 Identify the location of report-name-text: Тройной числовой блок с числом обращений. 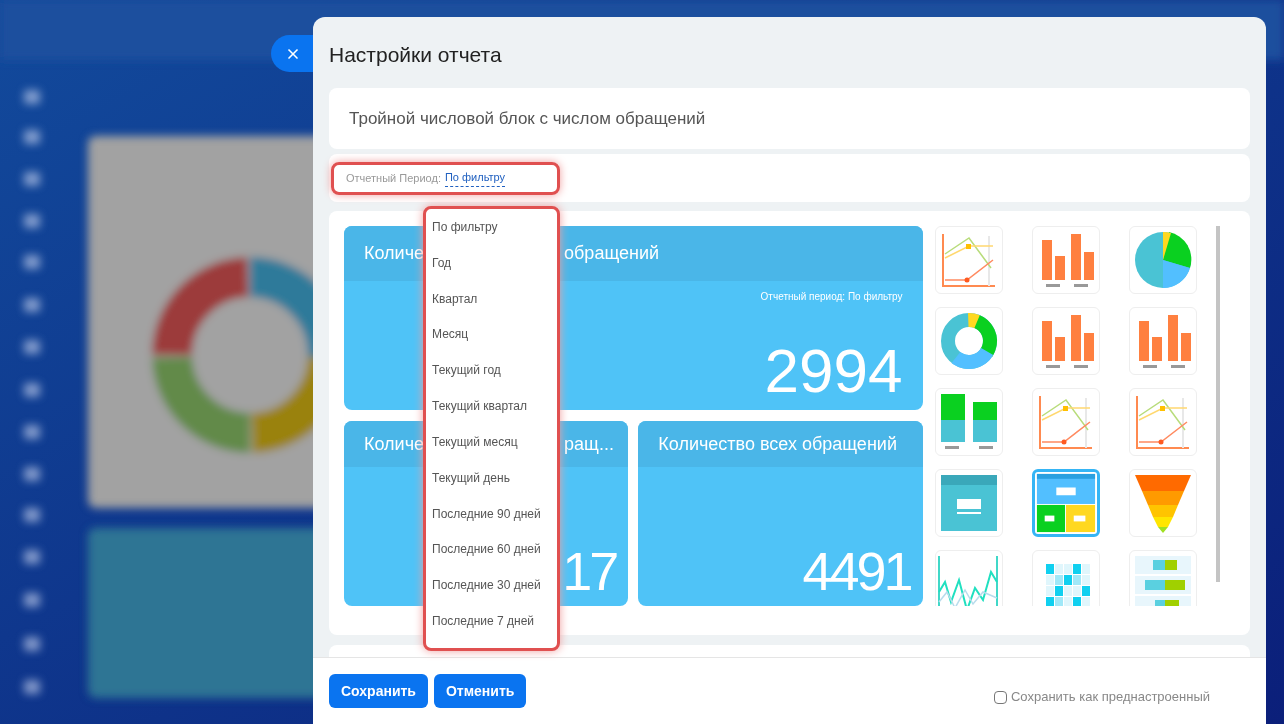
(527, 118).